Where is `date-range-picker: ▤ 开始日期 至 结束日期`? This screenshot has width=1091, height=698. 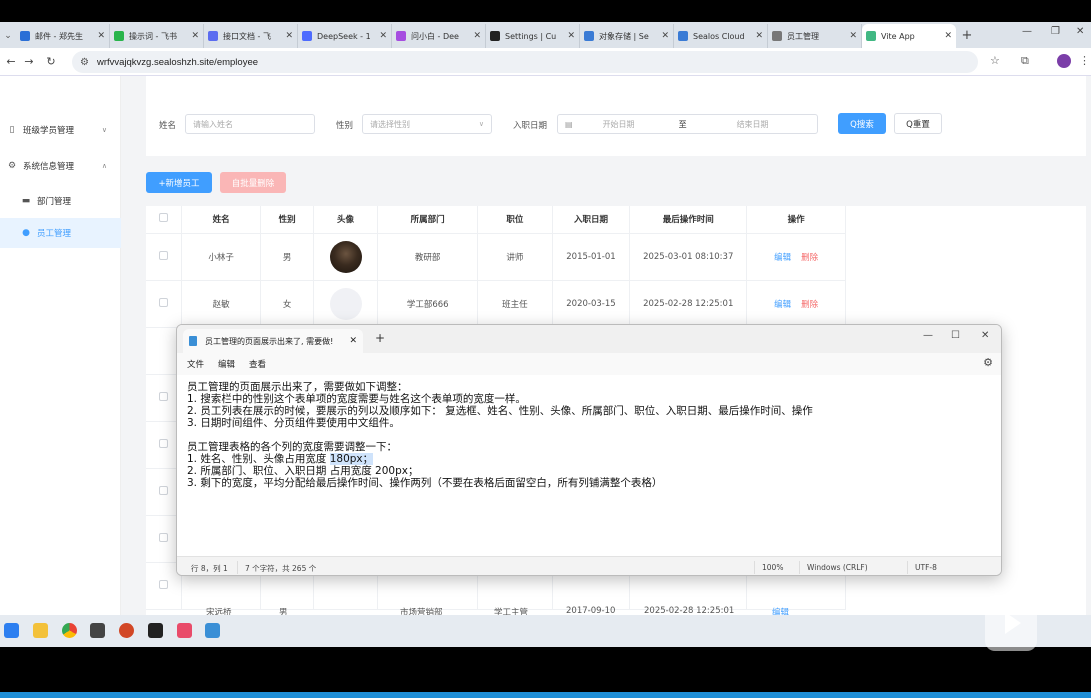 date-range-picker: ▤ 开始日期 至 结束日期 is located at coordinates (687, 124).